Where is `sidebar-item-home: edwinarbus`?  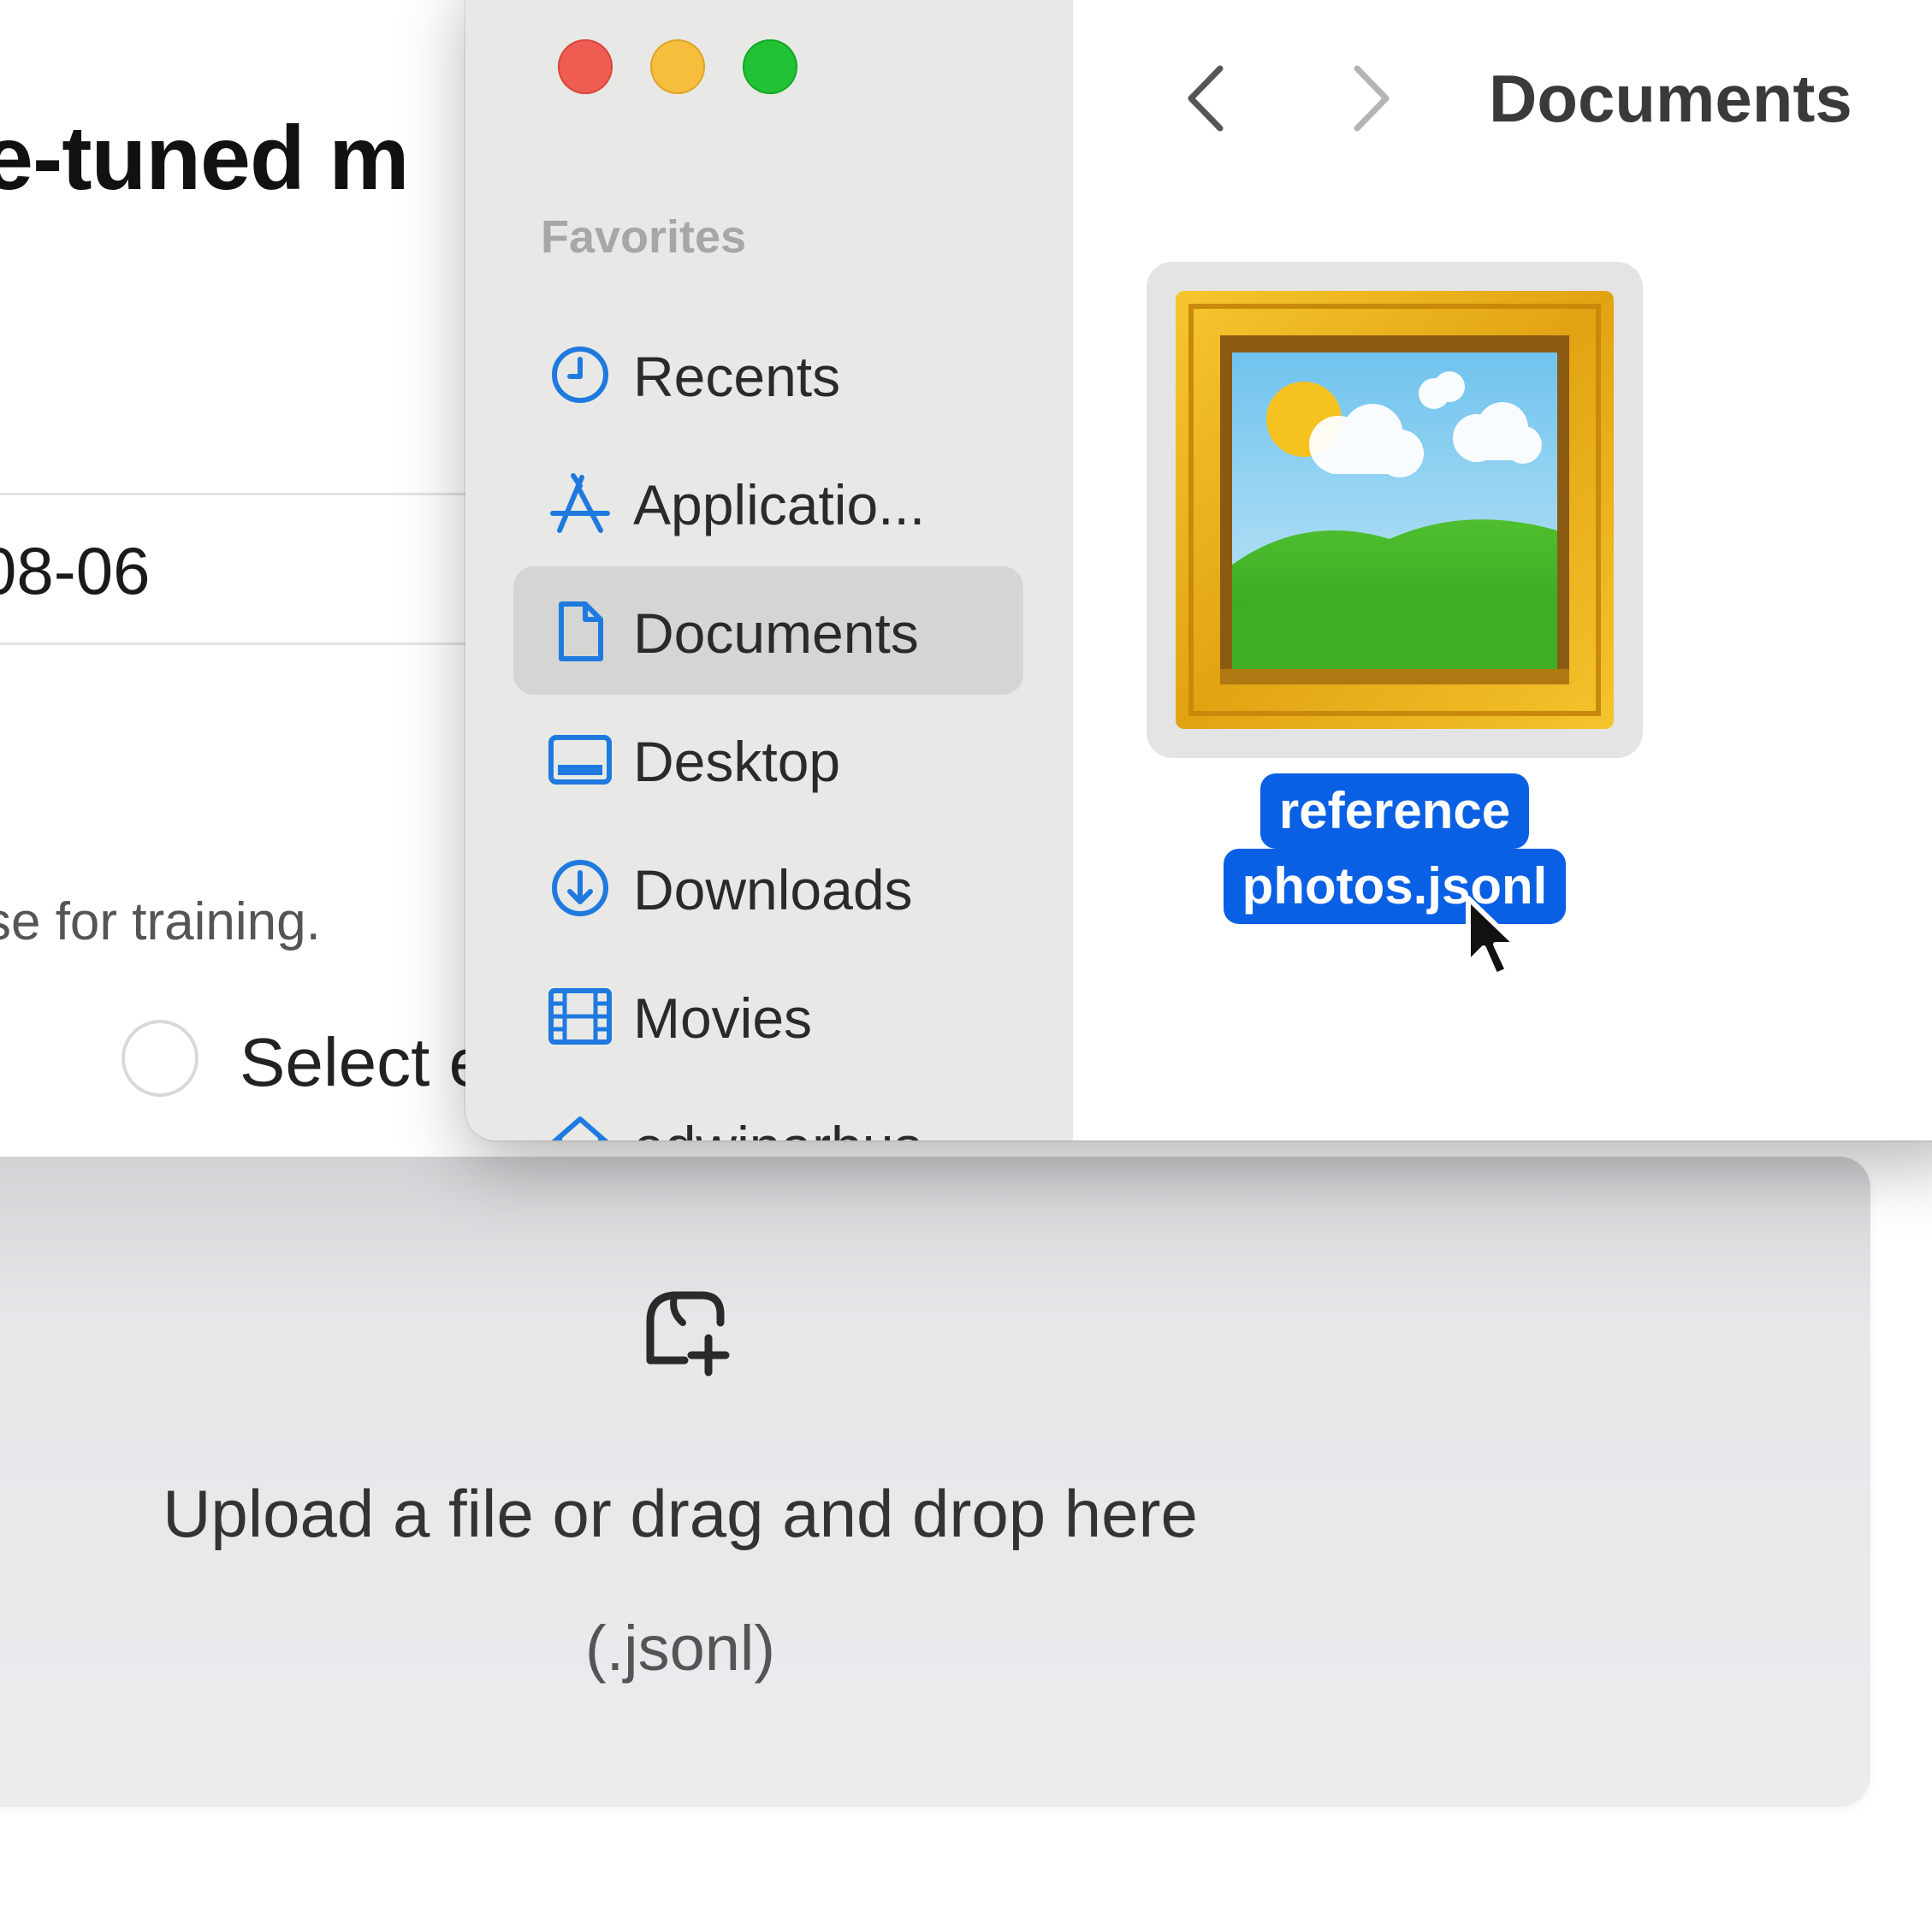 sidebar-item-home: edwinarbus is located at coordinates (768, 1110).